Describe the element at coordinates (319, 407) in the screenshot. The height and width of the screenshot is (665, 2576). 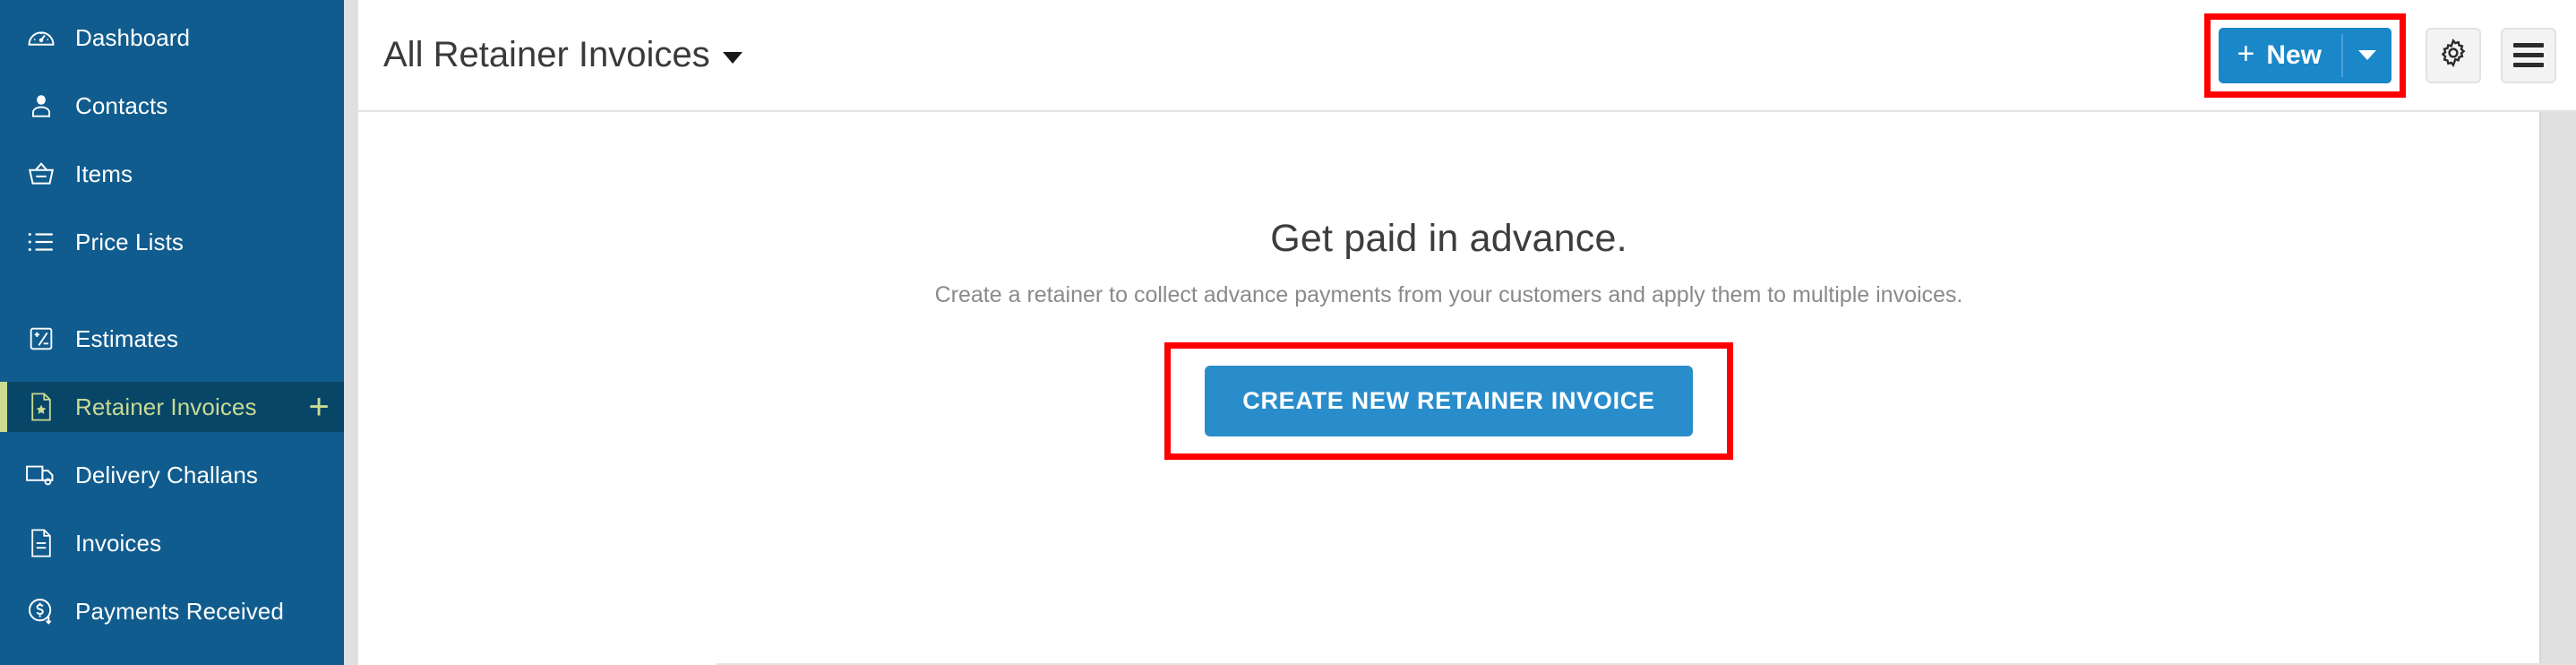
I see `sidebar-add-retainer-invoice-button: +` at that location.